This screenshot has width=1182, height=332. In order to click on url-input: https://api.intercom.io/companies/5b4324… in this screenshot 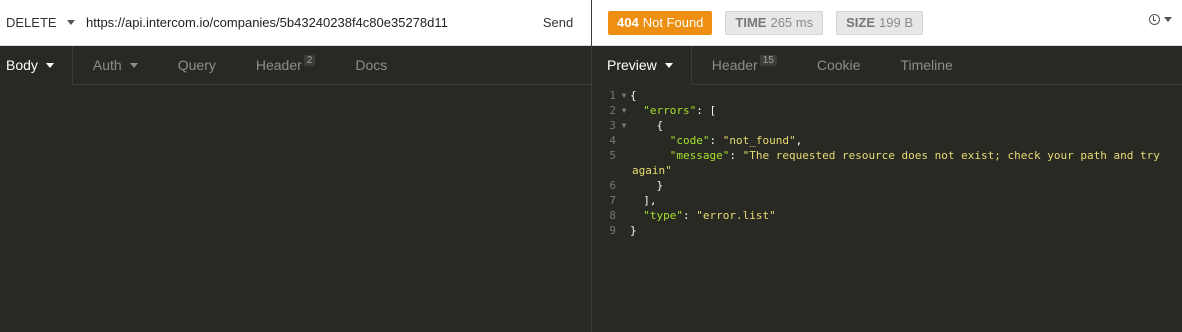, I will do `click(302, 22)`.